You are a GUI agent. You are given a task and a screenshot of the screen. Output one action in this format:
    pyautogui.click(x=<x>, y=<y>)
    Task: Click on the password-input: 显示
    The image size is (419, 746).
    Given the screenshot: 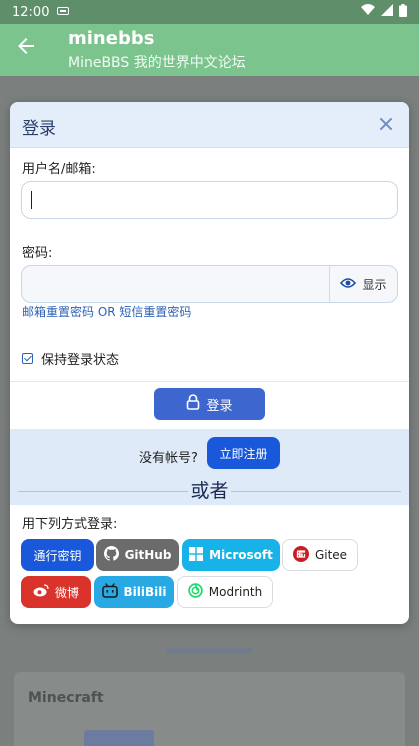 What is the action you would take?
    pyautogui.click(x=209, y=284)
    